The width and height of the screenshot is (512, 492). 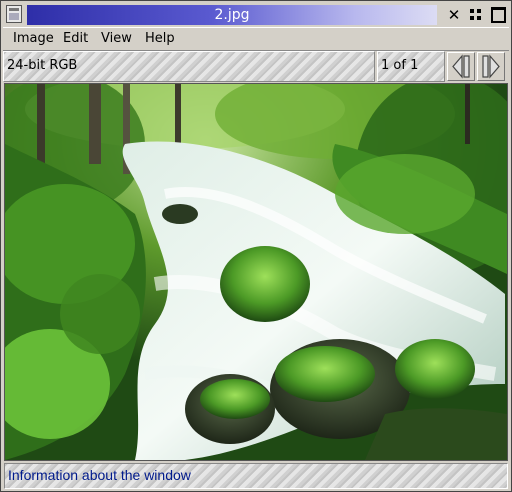 I want to click on previous-page-button, so click(x=461, y=66).